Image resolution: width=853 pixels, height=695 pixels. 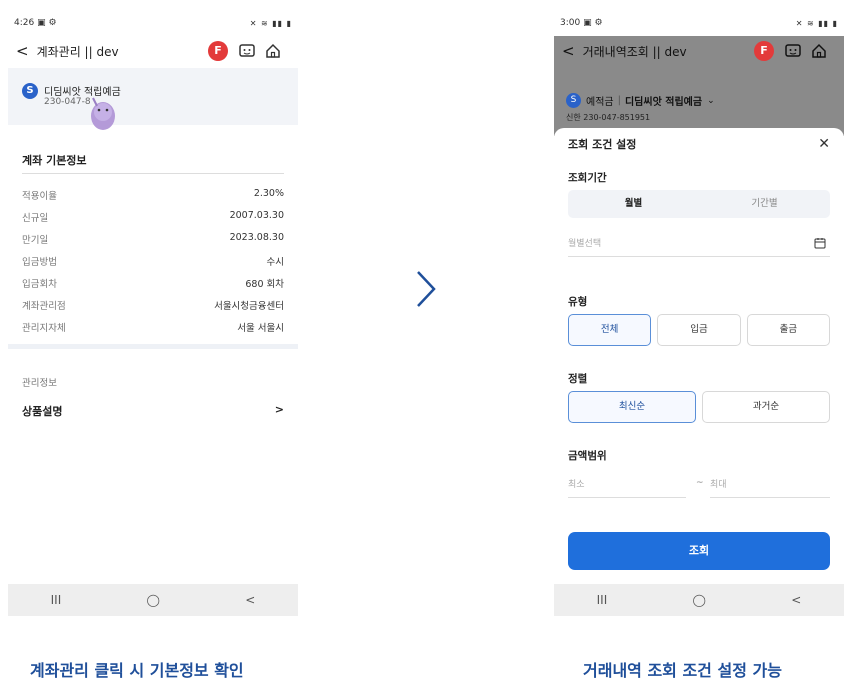 What do you see at coordinates (570, 23) in the screenshot?
I see `status-time: 3:00` at bounding box center [570, 23].